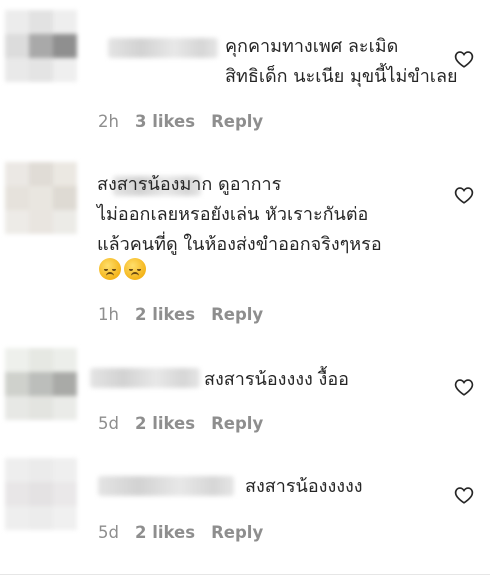 Image resolution: width=490 pixels, height=579 pixels. What do you see at coordinates (108, 314) in the screenshot?
I see `comment-time: 1h` at bounding box center [108, 314].